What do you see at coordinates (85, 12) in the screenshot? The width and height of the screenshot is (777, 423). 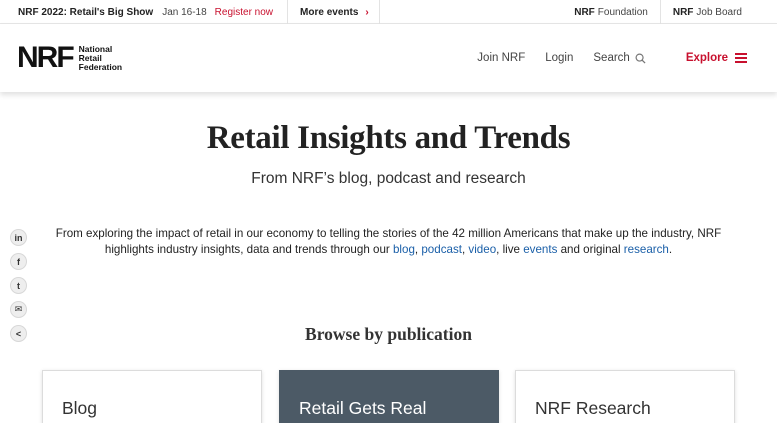 I see `event-name: NRF 2022: Retail's Big Show` at bounding box center [85, 12].